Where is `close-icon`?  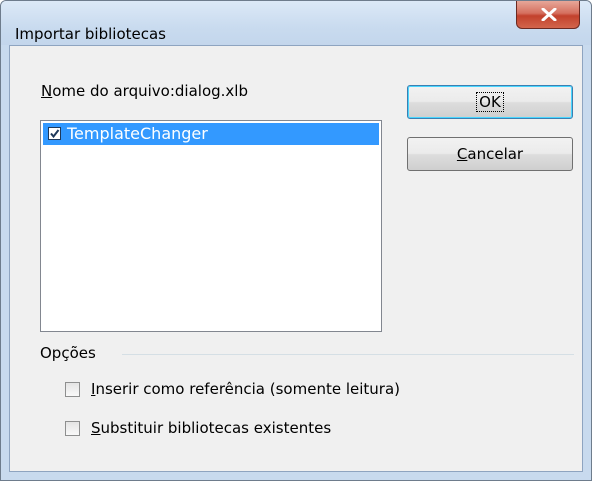 close-icon is located at coordinates (549, 14).